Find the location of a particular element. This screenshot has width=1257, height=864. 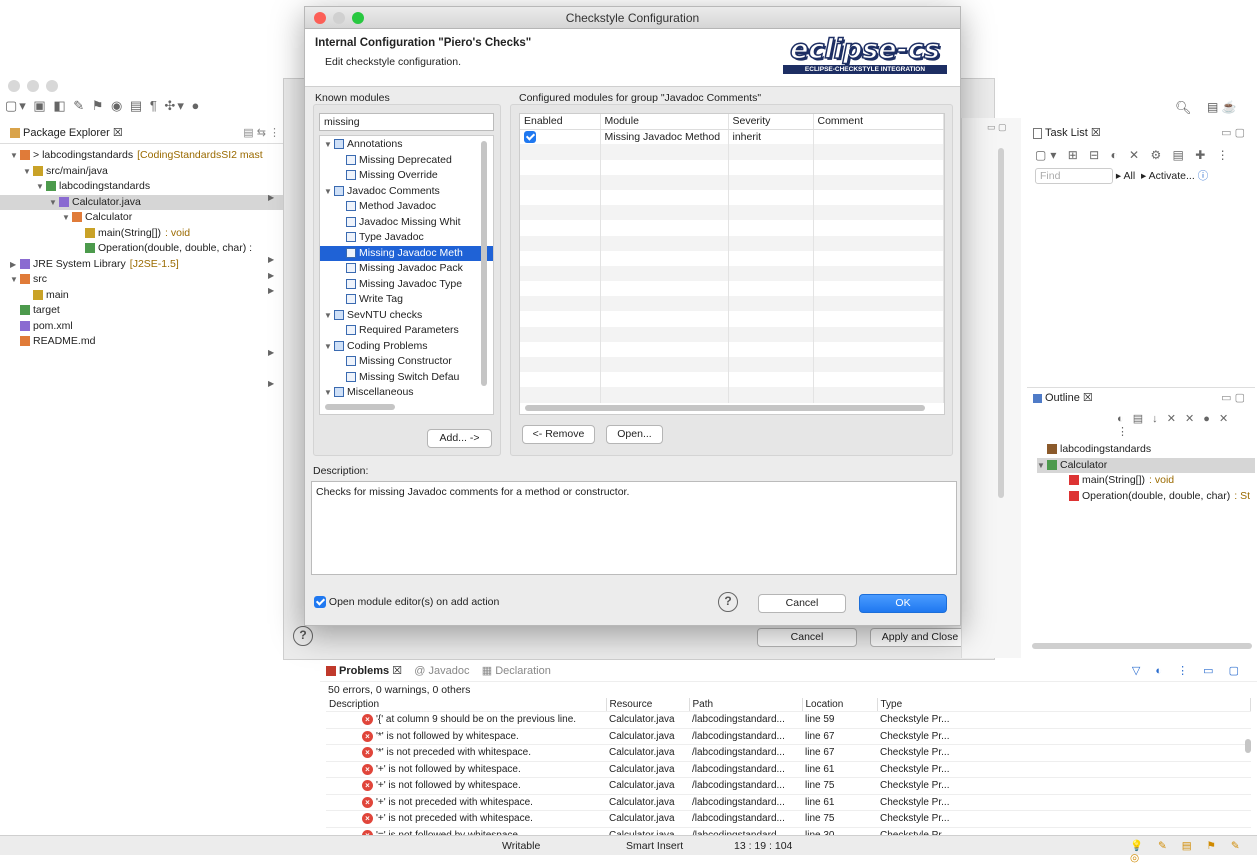

module-group: ▼ Annotations is located at coordinates (408, 145).